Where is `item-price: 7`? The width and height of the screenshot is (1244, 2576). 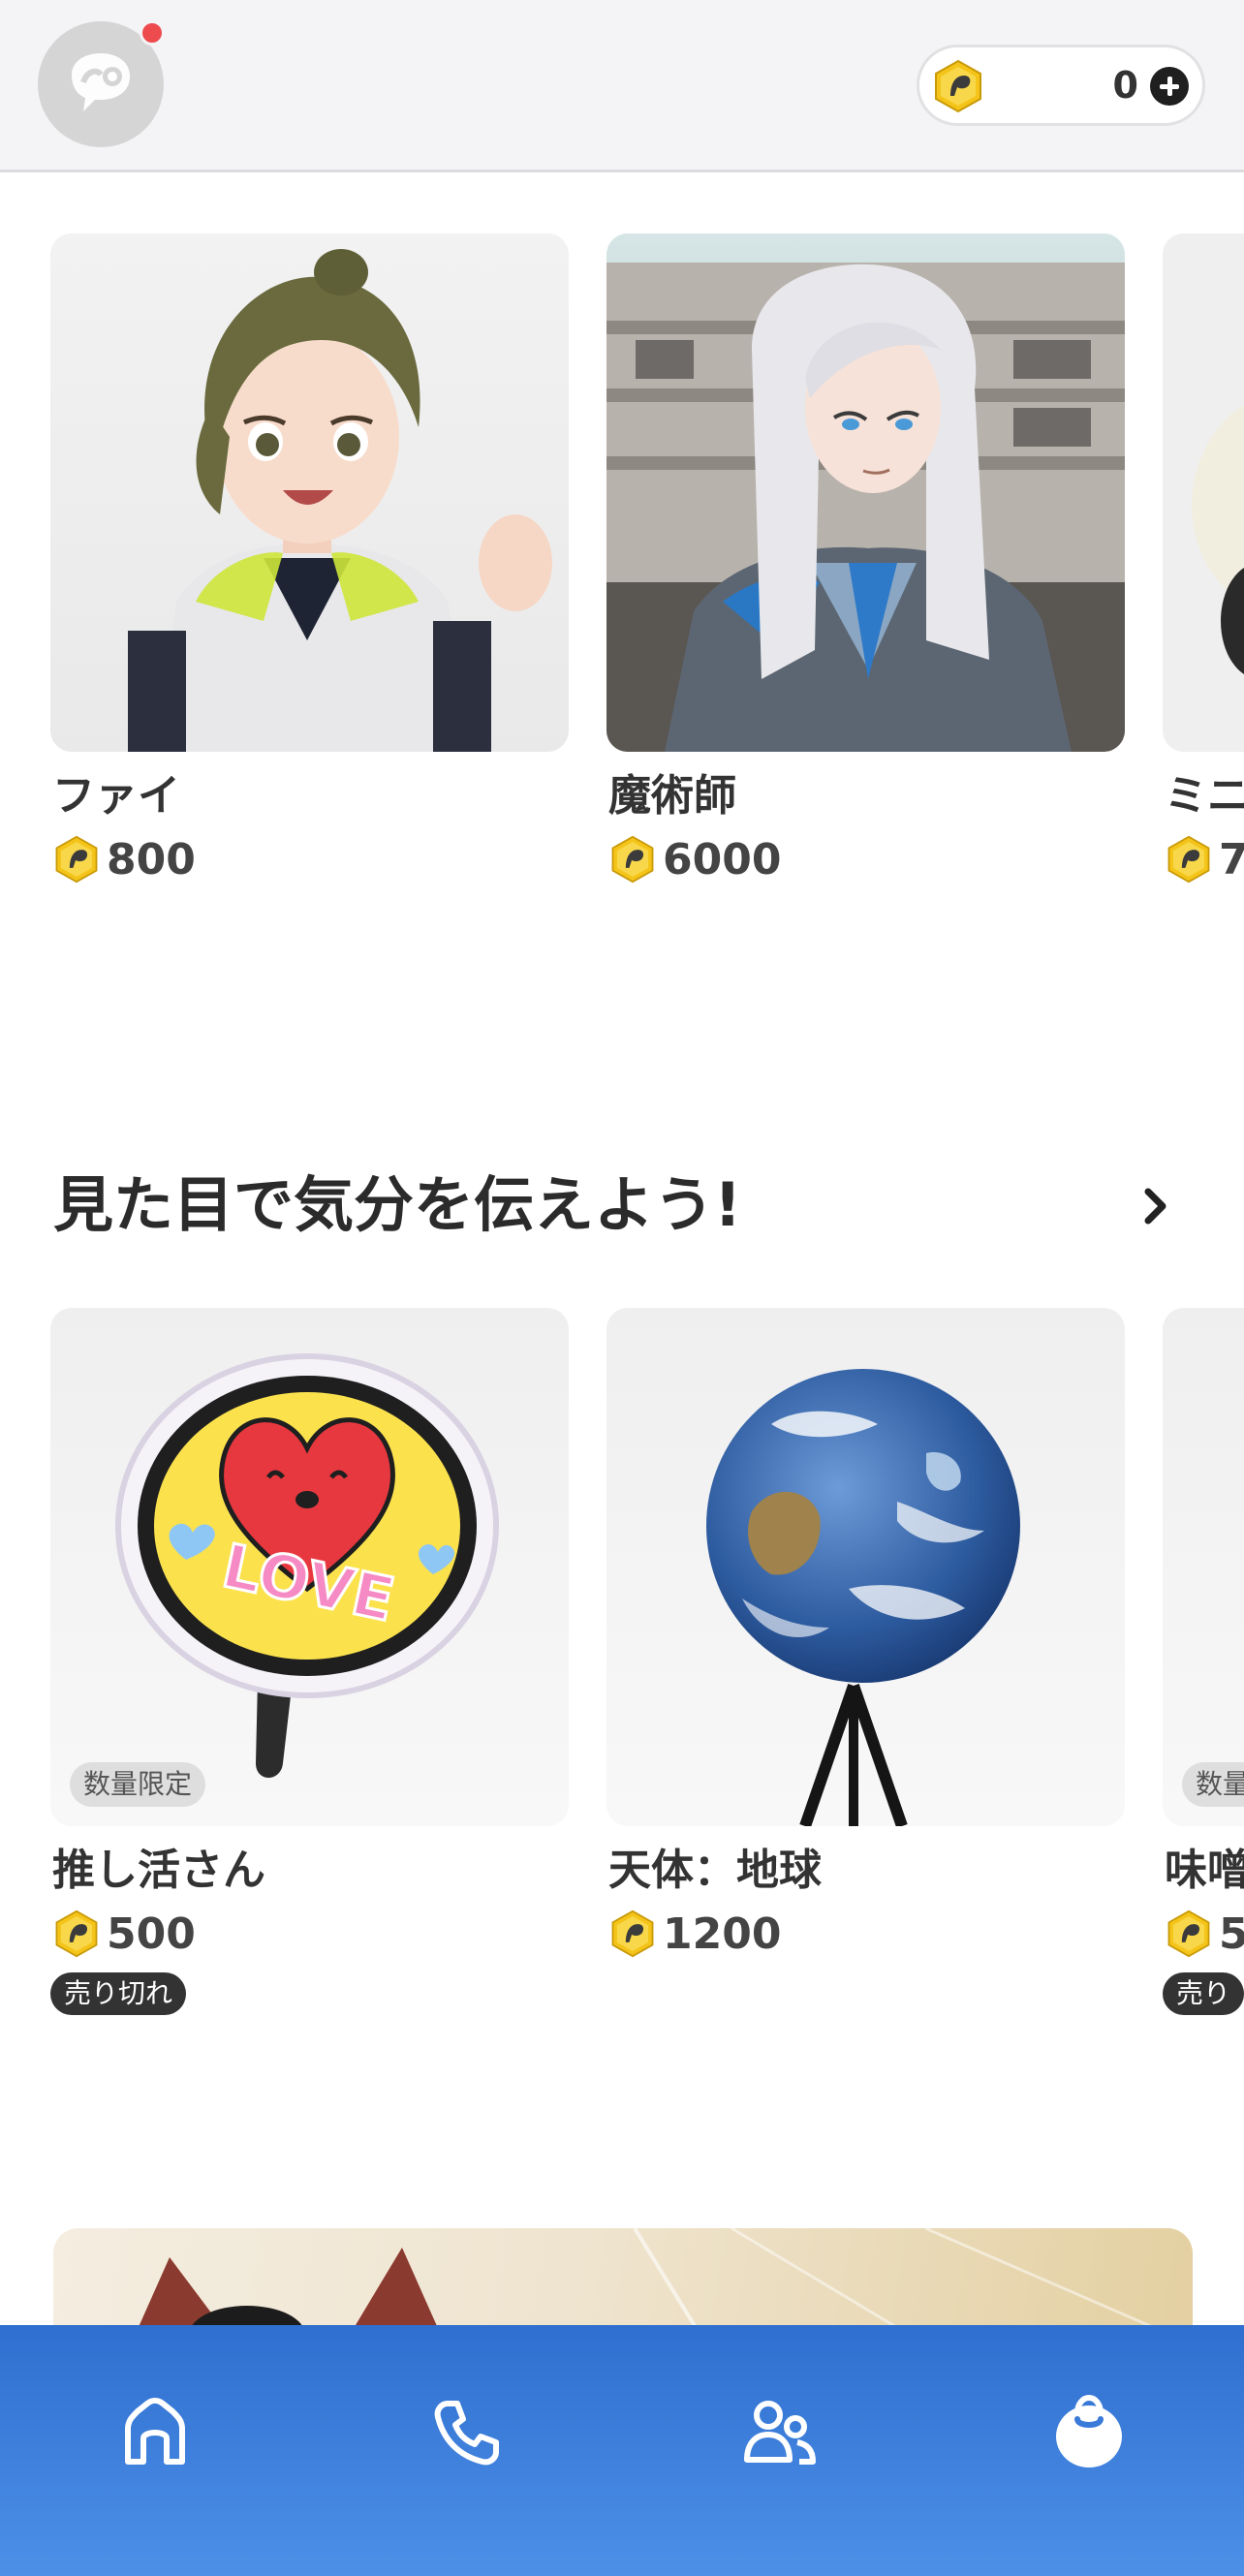
item-price: 7 is located at coordinates (1204, 859).